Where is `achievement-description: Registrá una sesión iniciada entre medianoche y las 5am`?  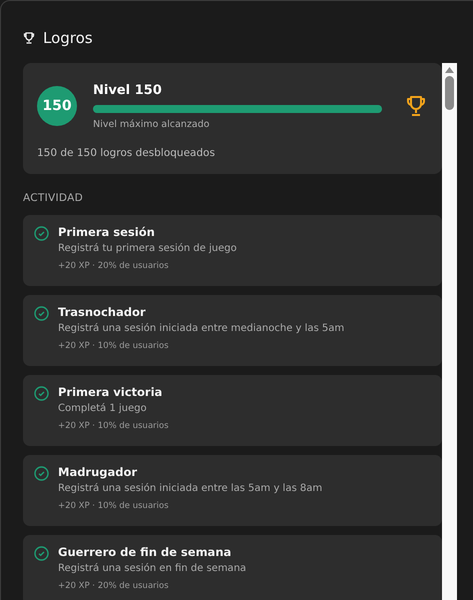
achievement-description: Registrá una sesión iniciada entre medianoche y las 5am is located at coordinates (201, 328).